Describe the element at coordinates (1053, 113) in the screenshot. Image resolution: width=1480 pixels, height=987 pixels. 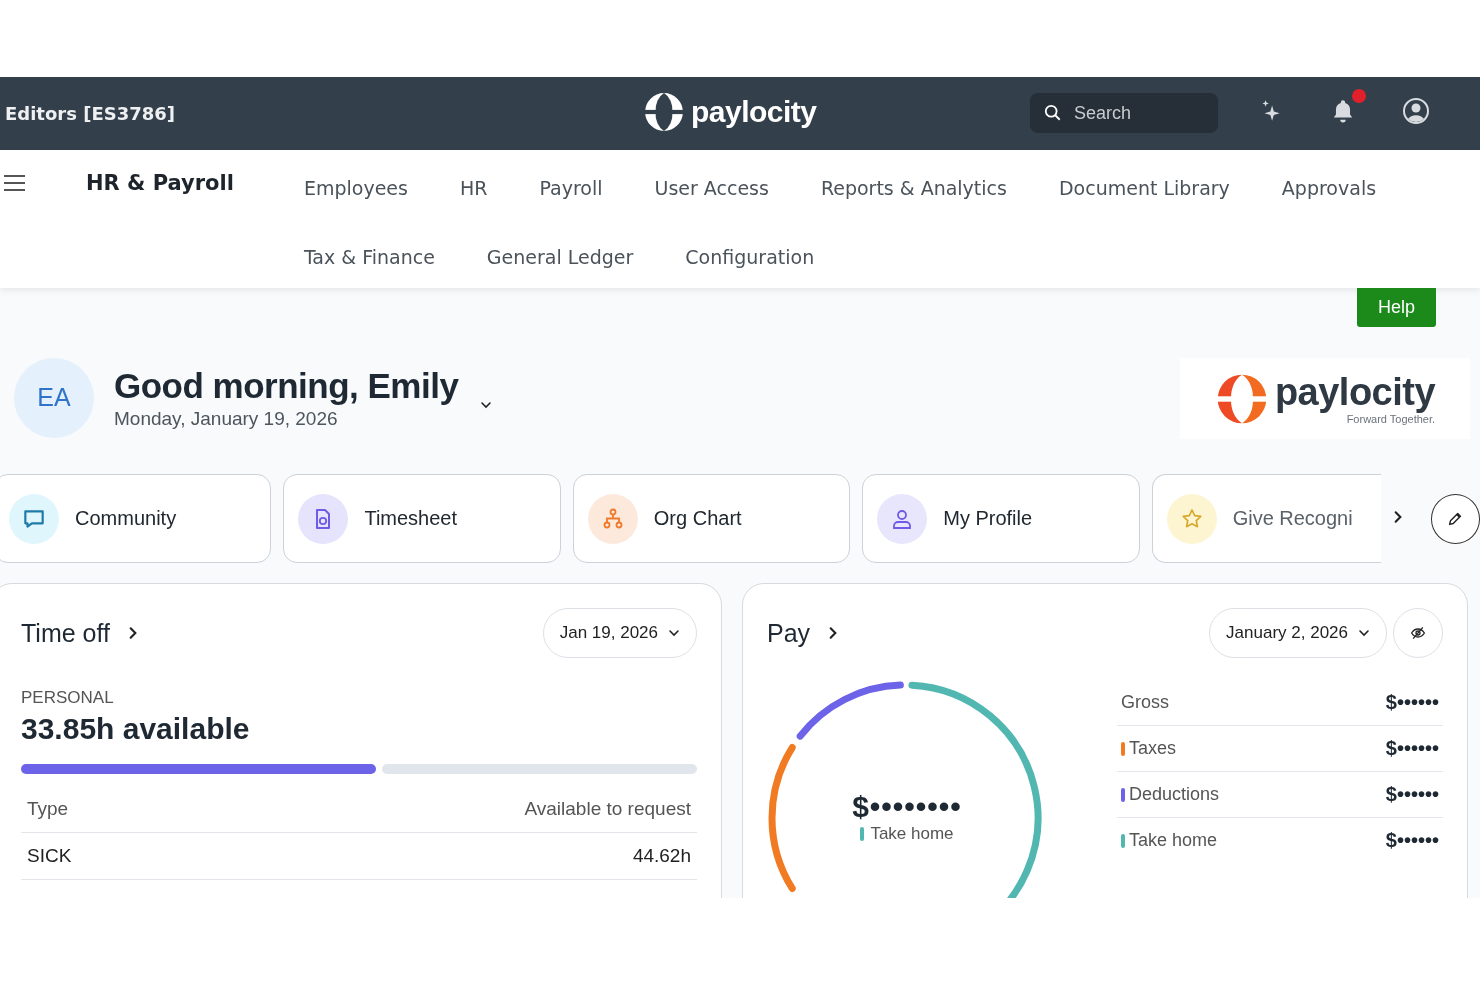
I see `search-icon` at that location.